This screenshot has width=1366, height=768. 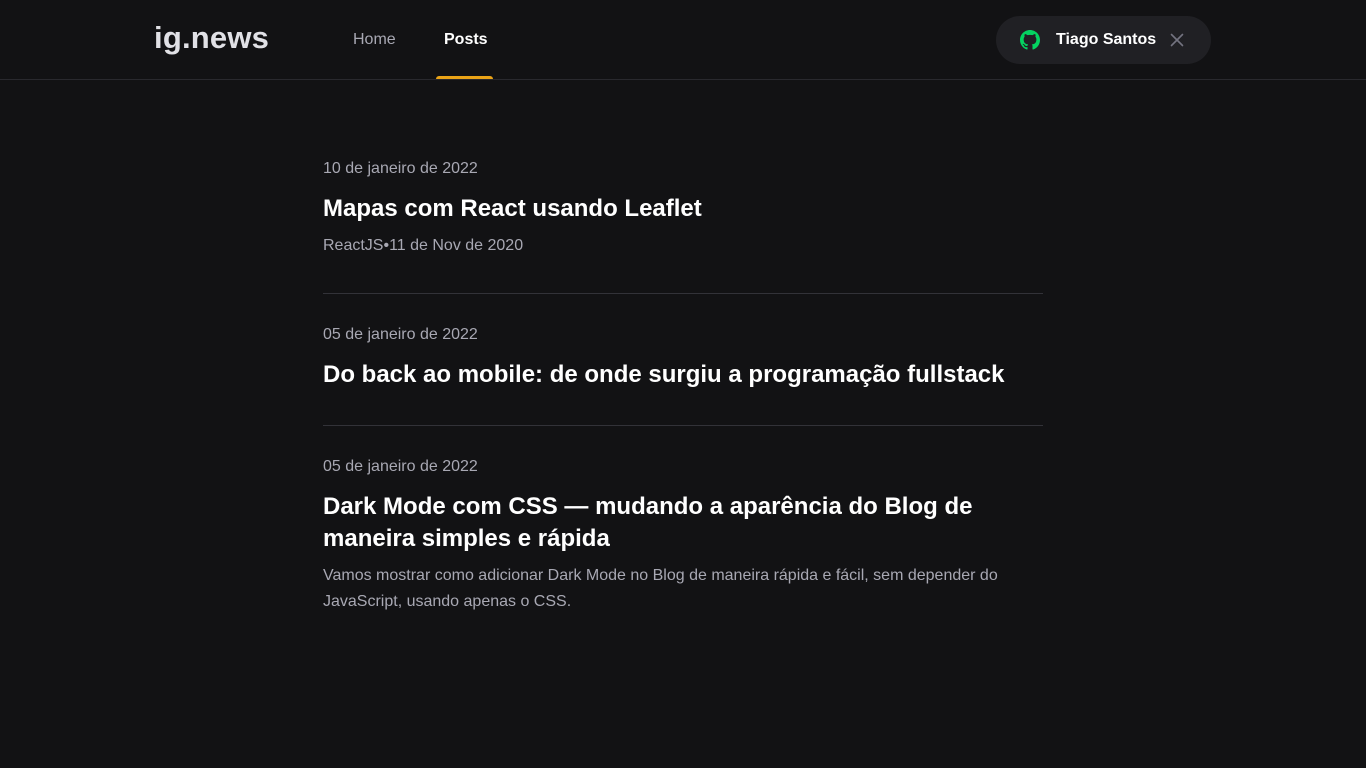 What do you see at coordinates (683, 40) in the screenshot?
I see `header: ig.news Home Posts Tiago Santos` at bounding box center [683, 40].